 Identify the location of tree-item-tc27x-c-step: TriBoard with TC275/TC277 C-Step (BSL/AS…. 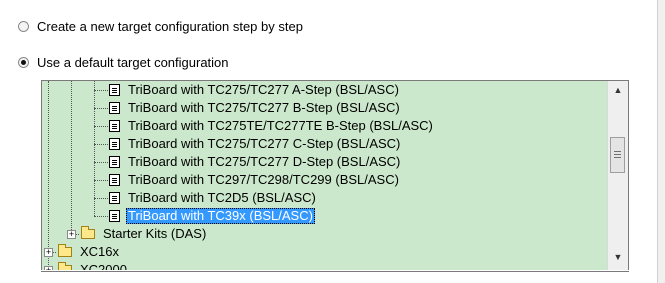
(255, 144).